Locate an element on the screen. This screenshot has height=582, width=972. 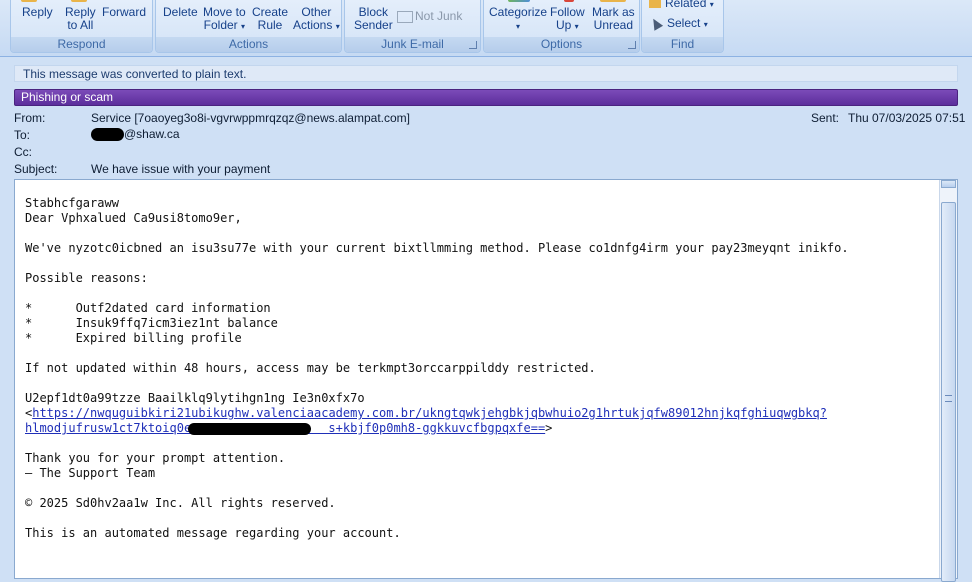
signature: — The Support Team is located at coordinates (90, 473).